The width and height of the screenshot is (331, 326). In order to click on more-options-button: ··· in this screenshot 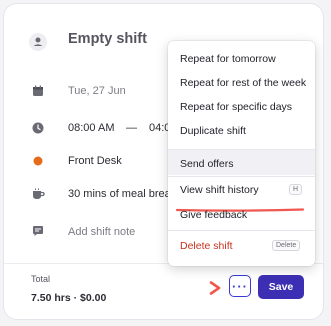, I will do `click(240, 286)`.